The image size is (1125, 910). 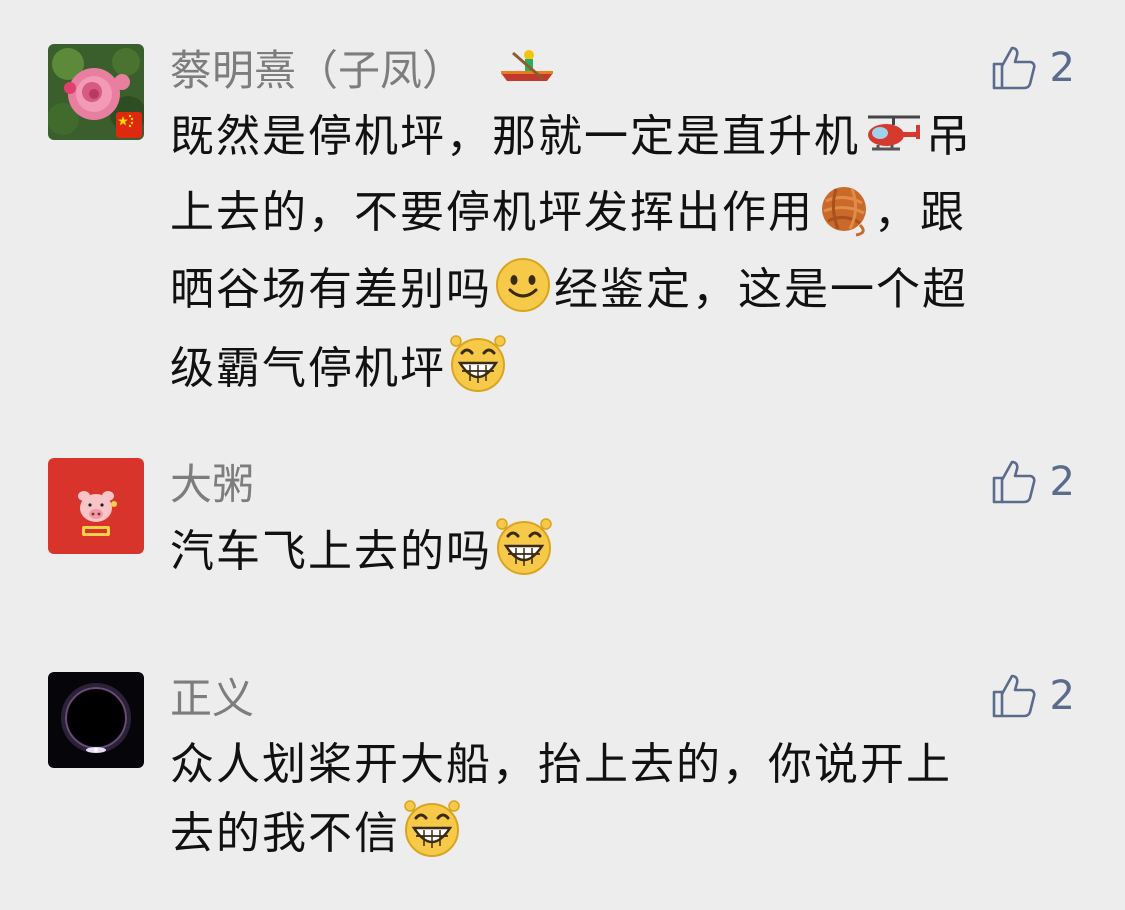 I want to click on text-line: 既然是停机坪，那就一定是直升机 吊, so click(x=615, y=142).